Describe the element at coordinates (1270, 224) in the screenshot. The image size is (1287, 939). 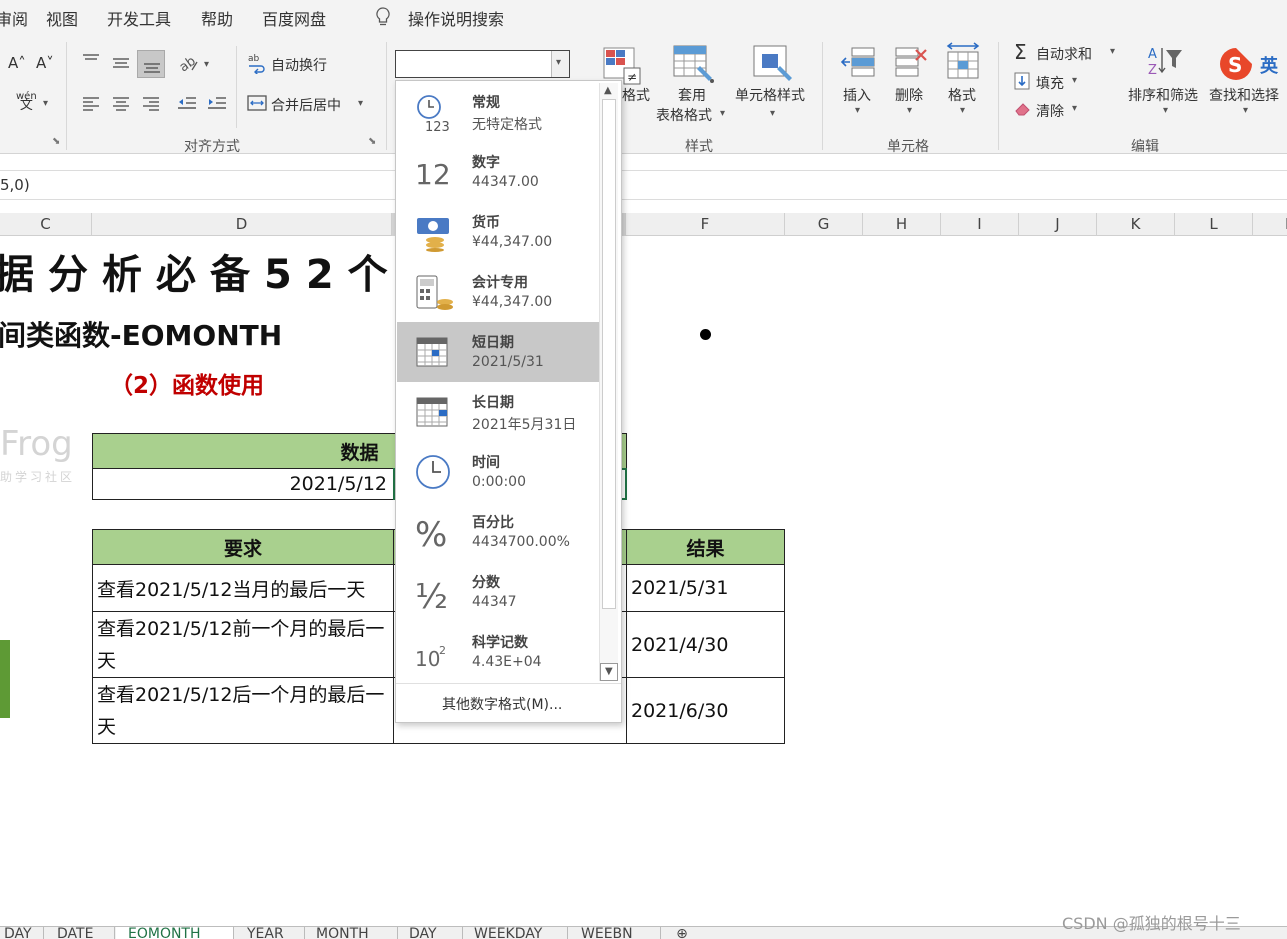
I see `column-header-m: M` at that location.